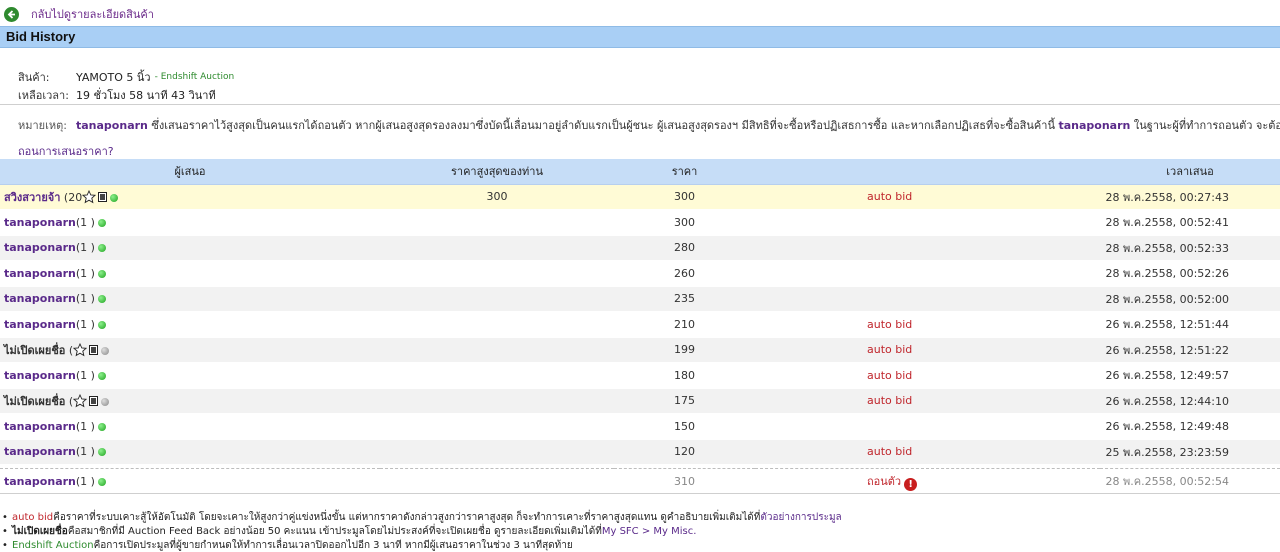 Image resolution: width=1280 pixels, height=552 pixels. I want to click on bid-time-cell: 26 พ.ค.2558, 12:44:10, so click(1190, 401).